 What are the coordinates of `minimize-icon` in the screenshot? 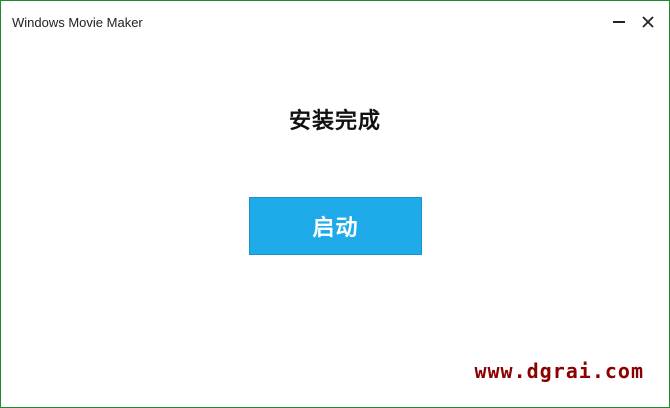 It's located at (619, 22).